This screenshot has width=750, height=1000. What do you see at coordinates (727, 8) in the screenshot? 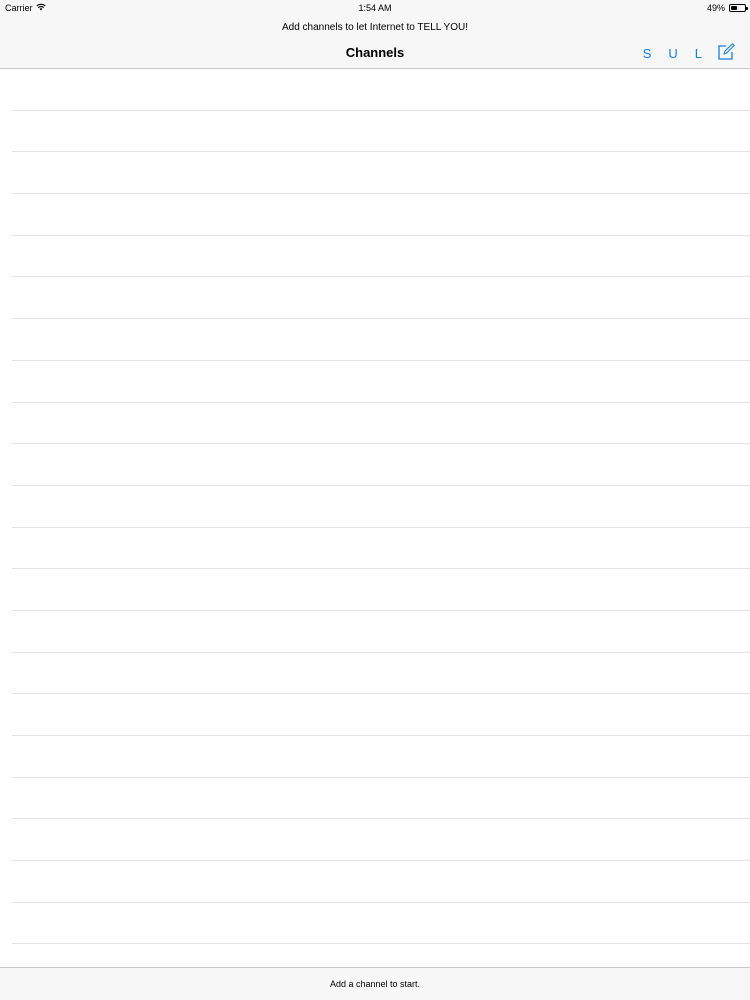
I see `status-right: 49%` at bounding box center [727, 8].